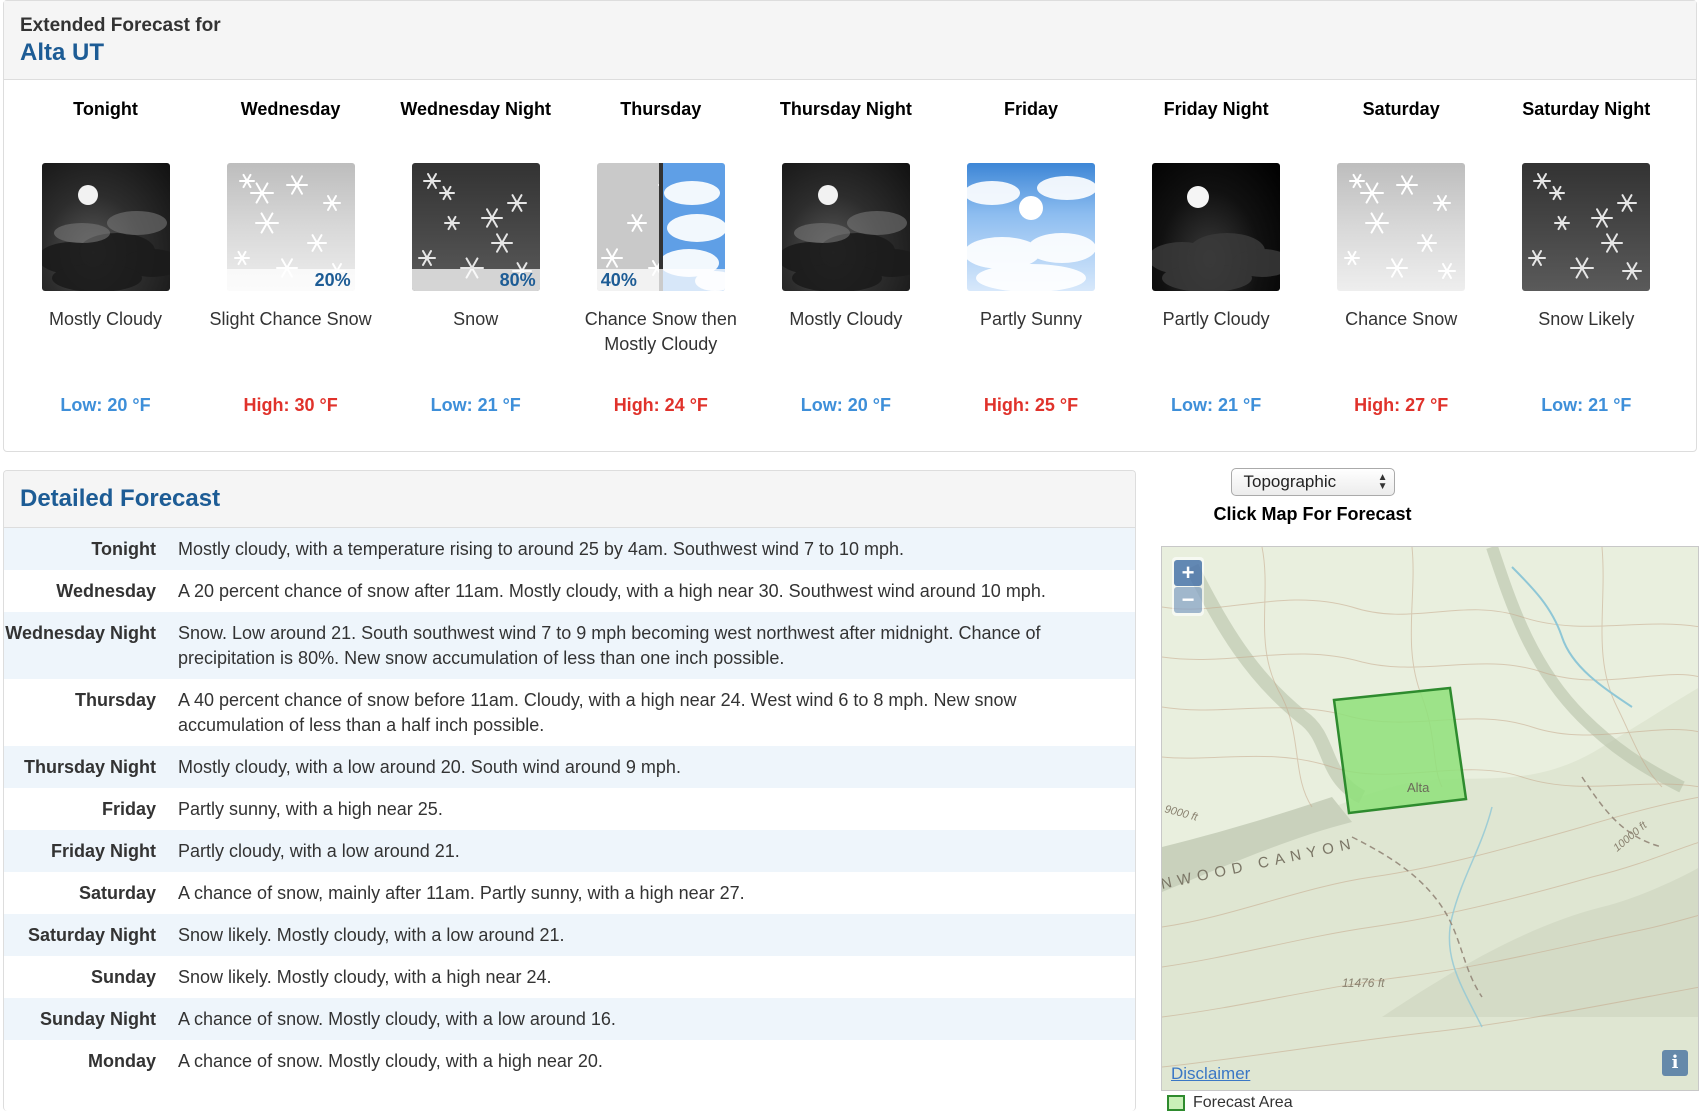  I want to click on period-name: Wednesday, so click(290, 109).